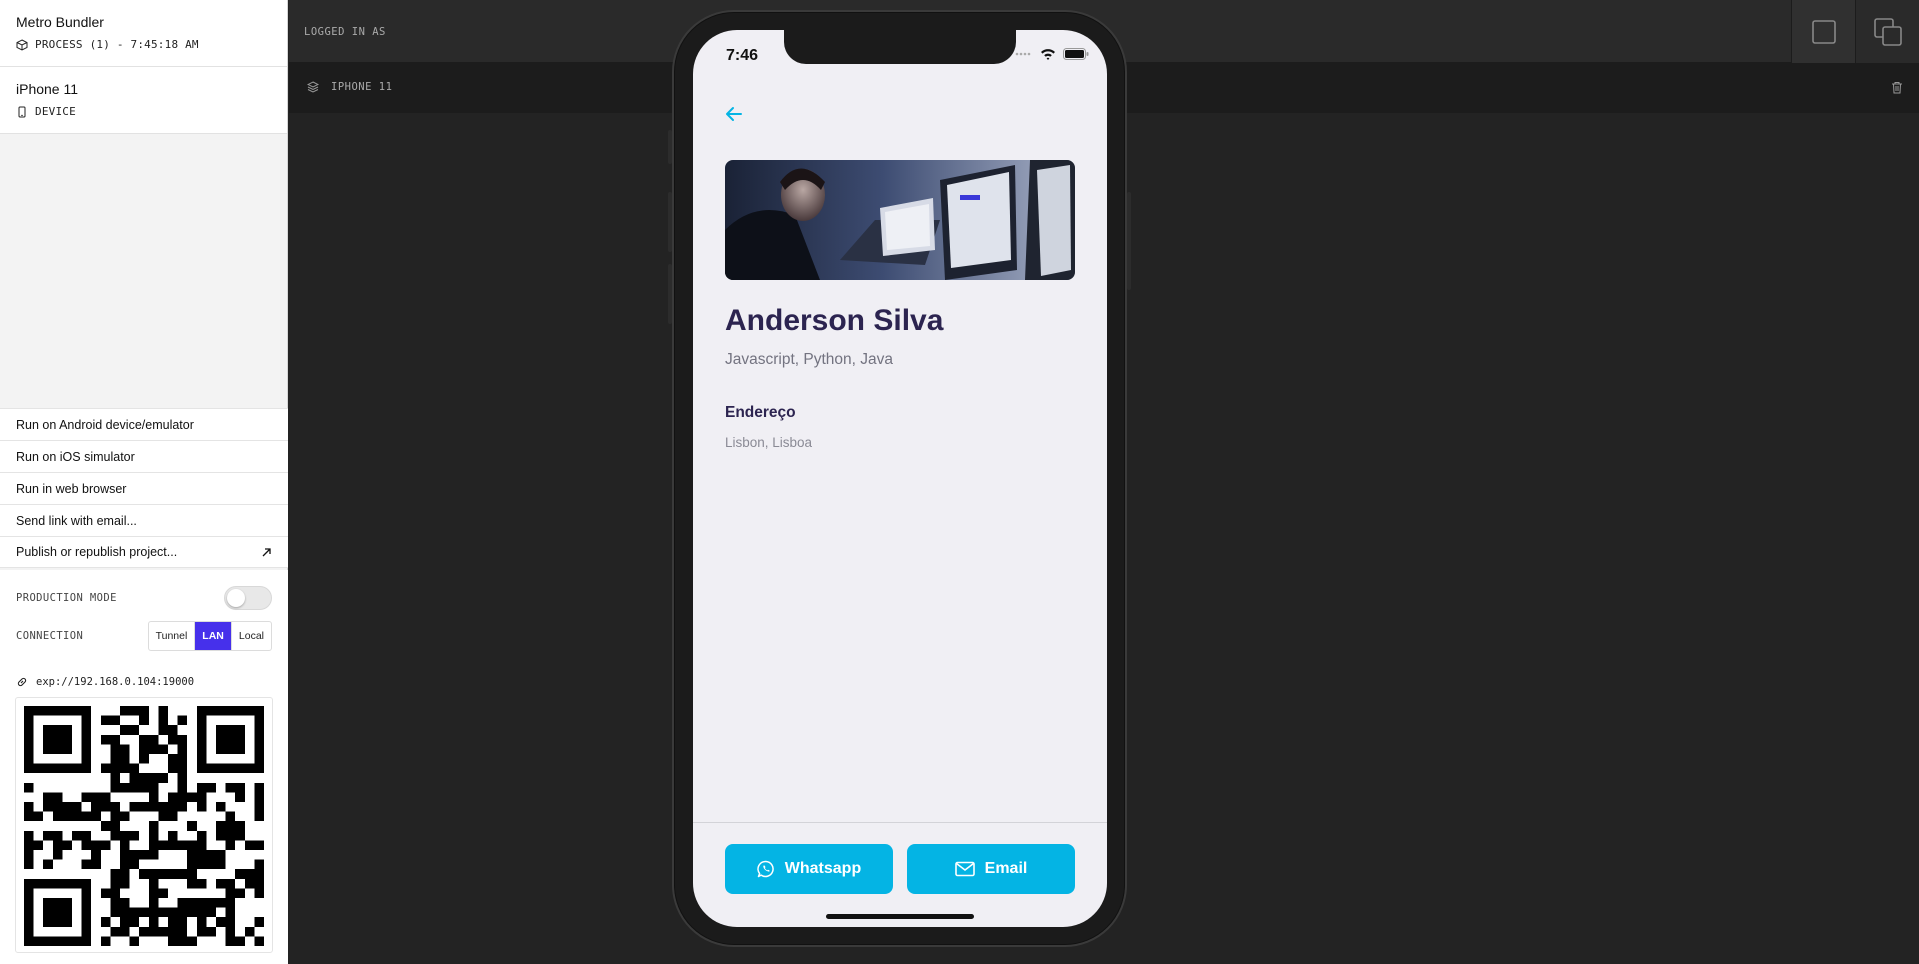  I want to click on external-arrow-icon, so click(266, 551).